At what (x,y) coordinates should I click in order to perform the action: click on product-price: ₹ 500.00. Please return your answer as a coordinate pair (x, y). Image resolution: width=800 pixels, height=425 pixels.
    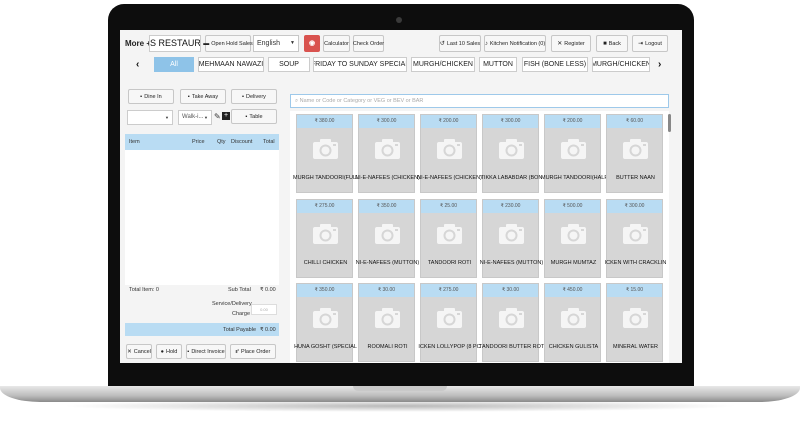
    Looking at the image, I should click on (572, 206).